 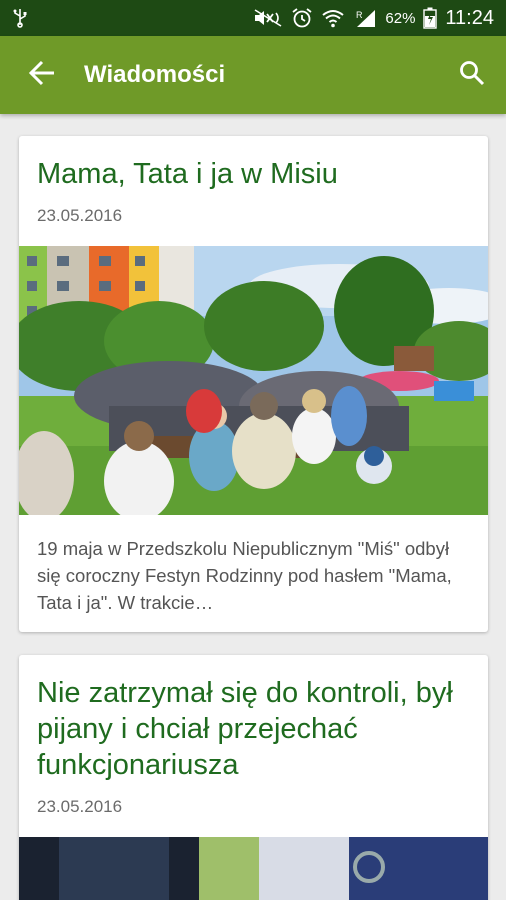 What do you see at coordinates (302, 18) in the screenshot?
I see `alarm-icon` at bounding box center [302, 18].